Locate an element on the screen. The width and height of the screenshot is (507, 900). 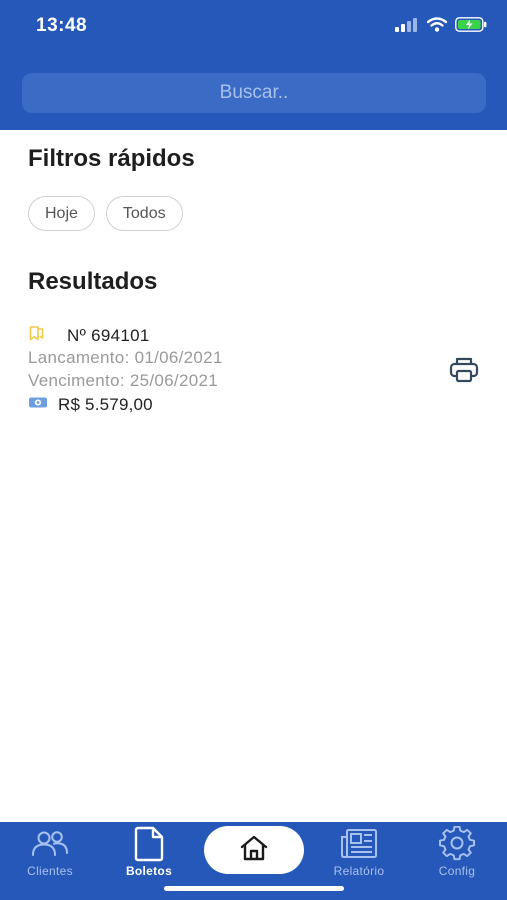
tab-relatorio: Relatório is located at coordinates (359, 852).